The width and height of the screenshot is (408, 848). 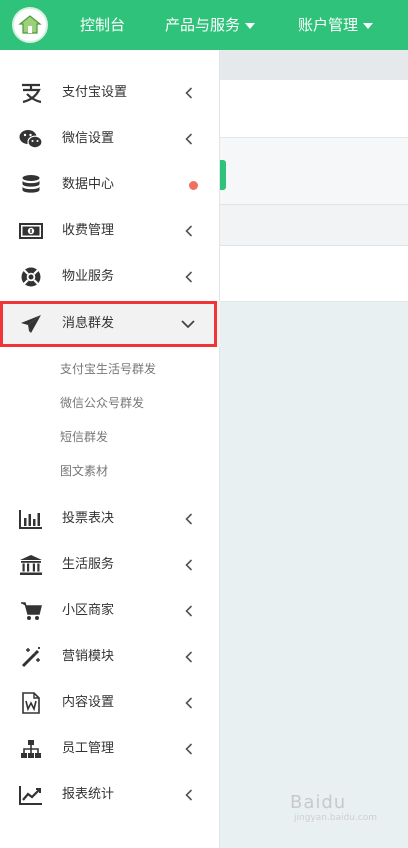 What do you see at coordinates (336, 25) in the screenshot?
I see `nav-account-management: 账户管理` at bounding box center [336, 25].